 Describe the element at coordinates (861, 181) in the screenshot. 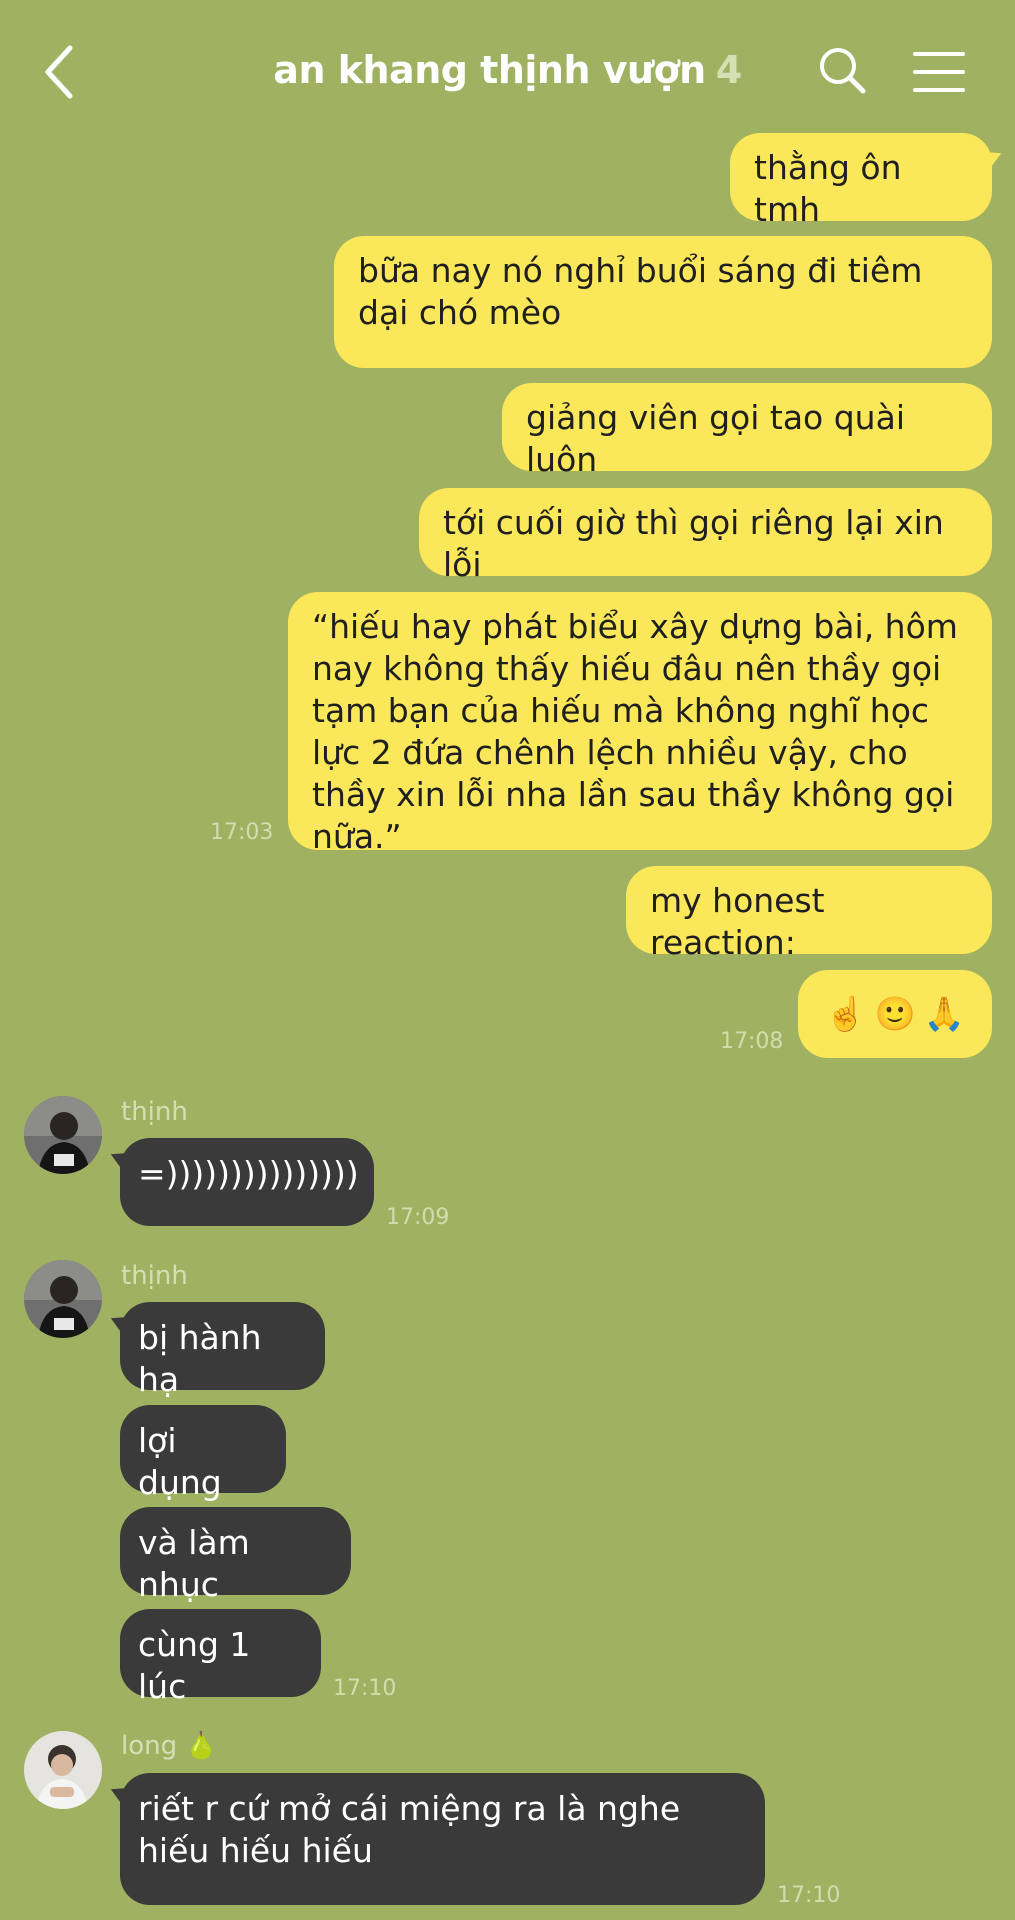

I see `outgoing-message: thằng ôn tmh` at that location.